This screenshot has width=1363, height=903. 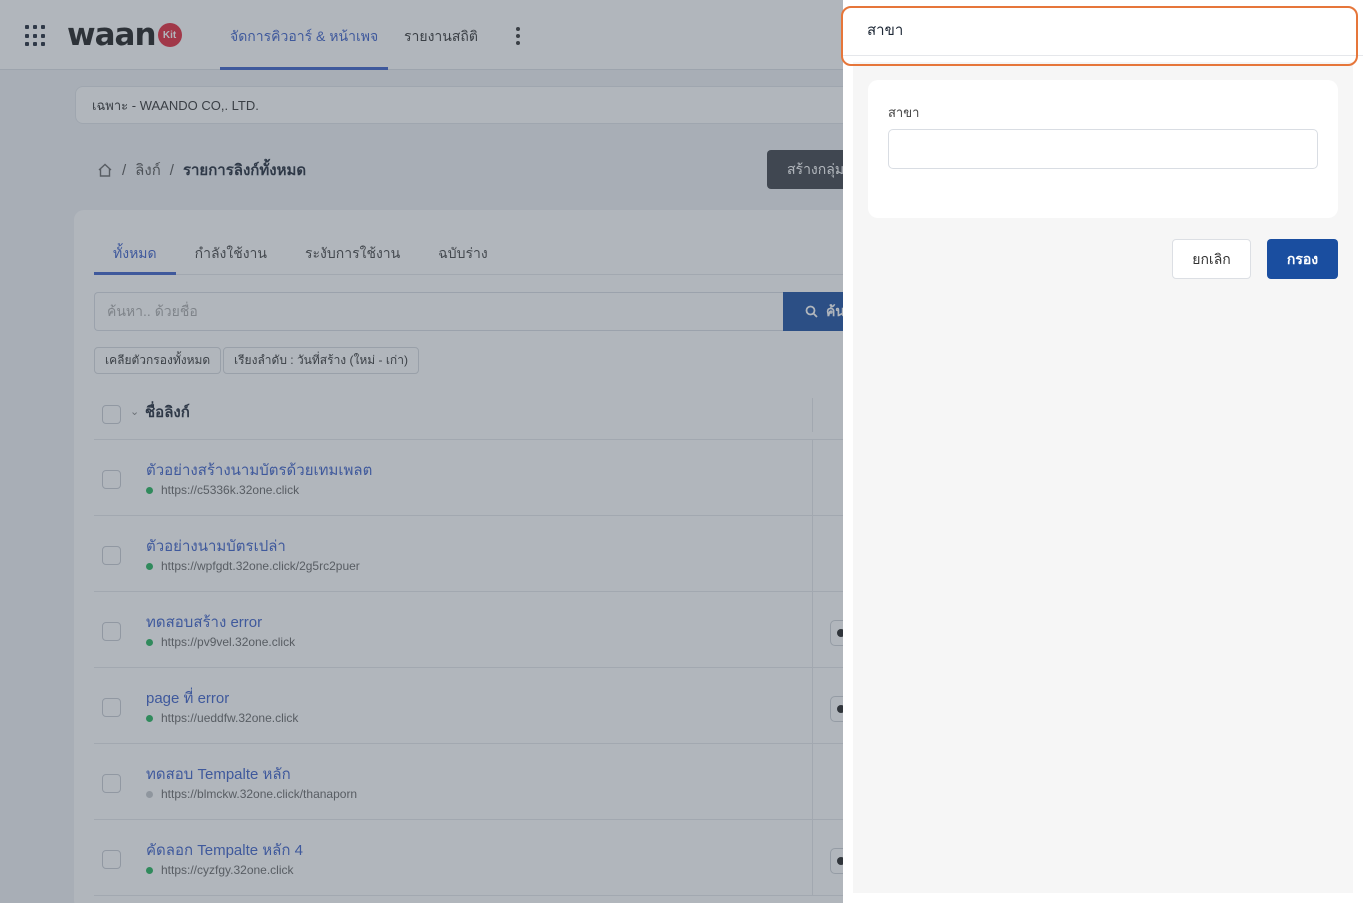 I want to click on branch-field-card: สาขา, so click(x=1103, y=149).